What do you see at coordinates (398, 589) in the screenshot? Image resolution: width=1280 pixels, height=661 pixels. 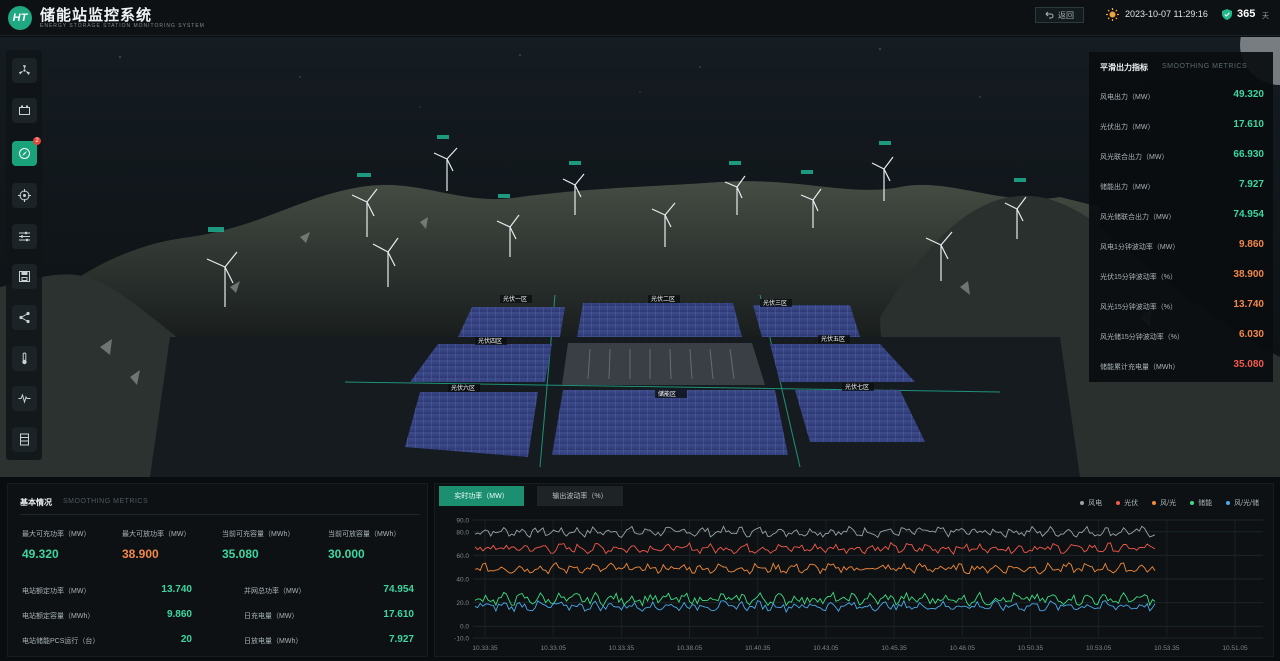 I see `kv-value: 74.954` at bounding box center [398, 589].